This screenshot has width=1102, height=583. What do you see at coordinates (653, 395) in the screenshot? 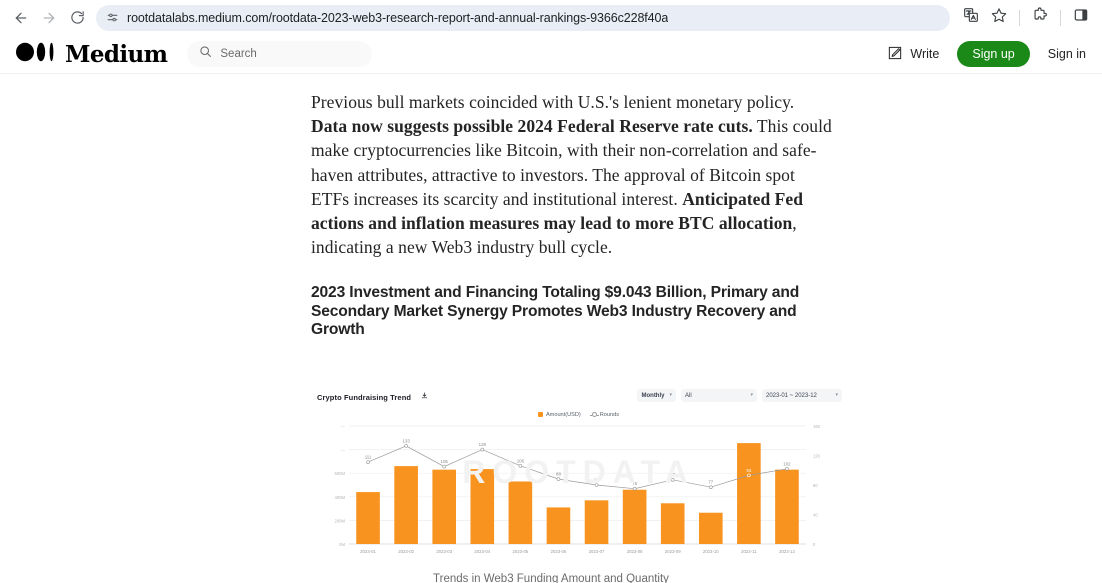
I see `period-select-value: Monthly` at bounding box center [653, 395].